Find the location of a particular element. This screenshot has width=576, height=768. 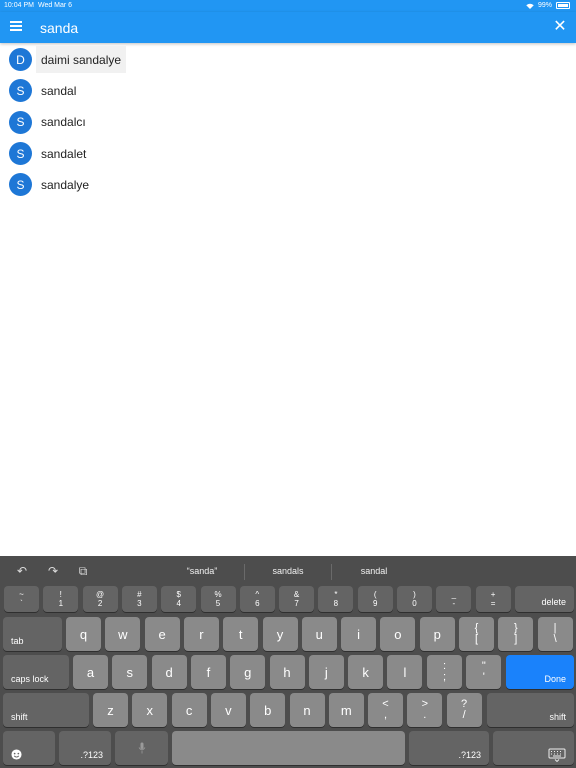

key-s: s is located at coordinates (130, 672).